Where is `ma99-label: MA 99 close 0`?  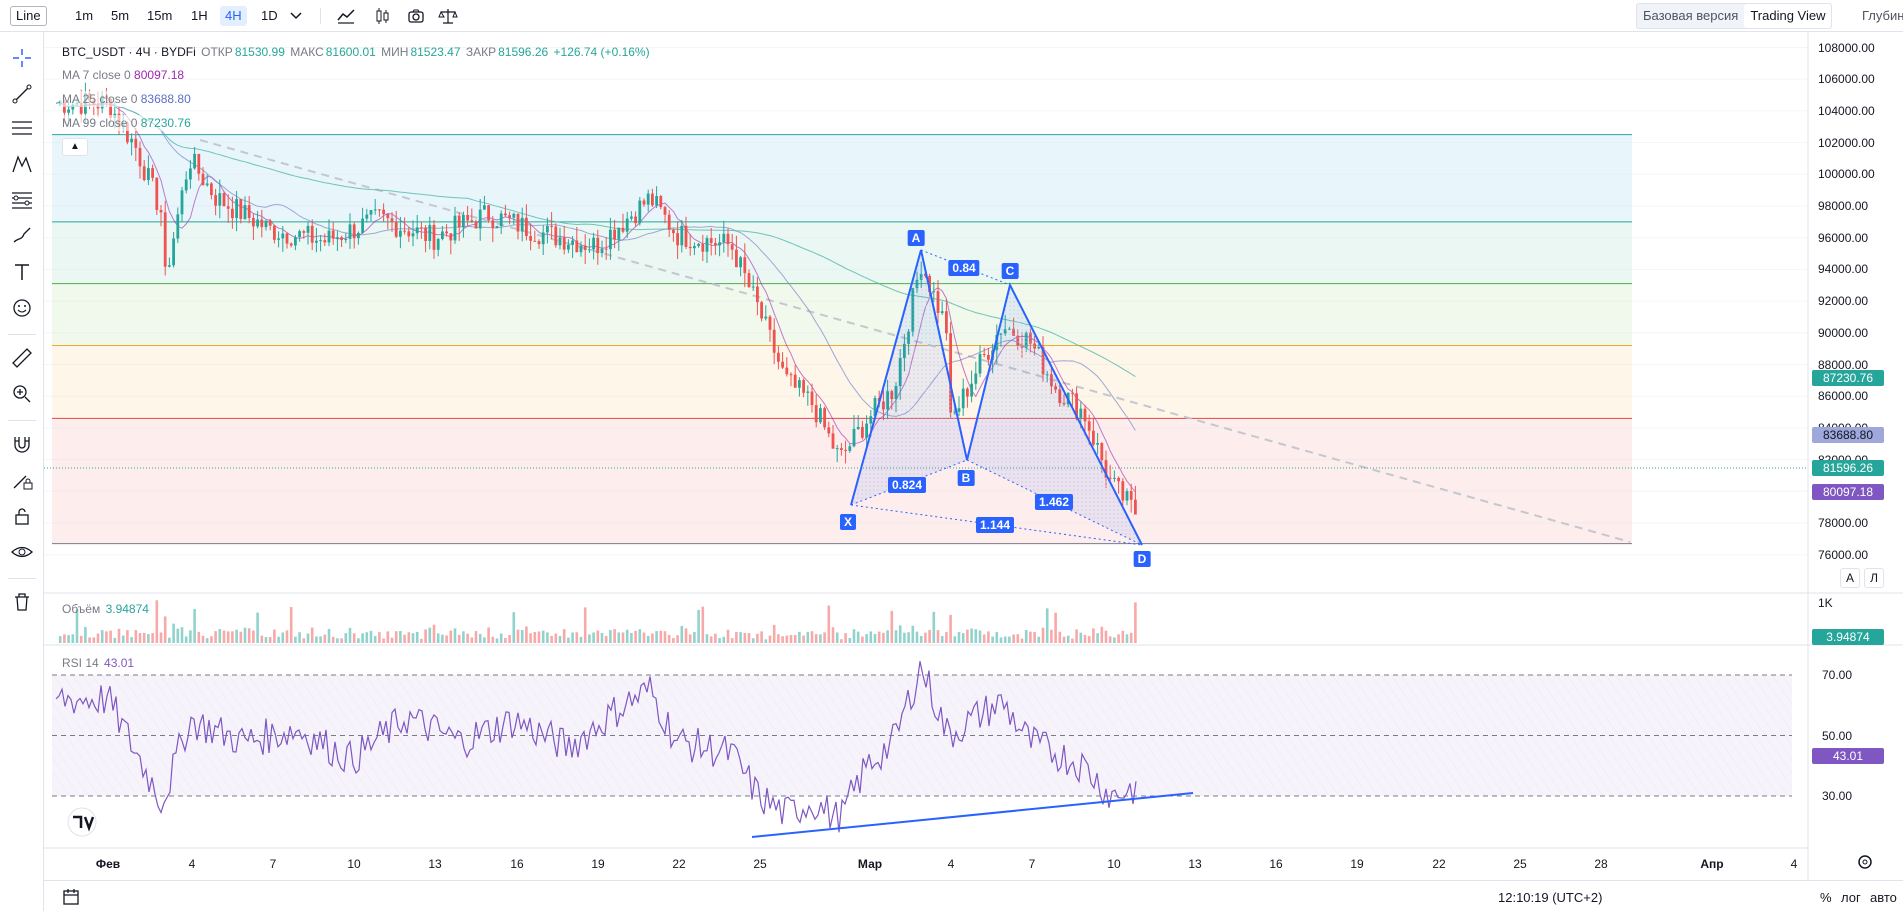 ma99-label: MA 99 close 0 is located at coordinates (100, 123).